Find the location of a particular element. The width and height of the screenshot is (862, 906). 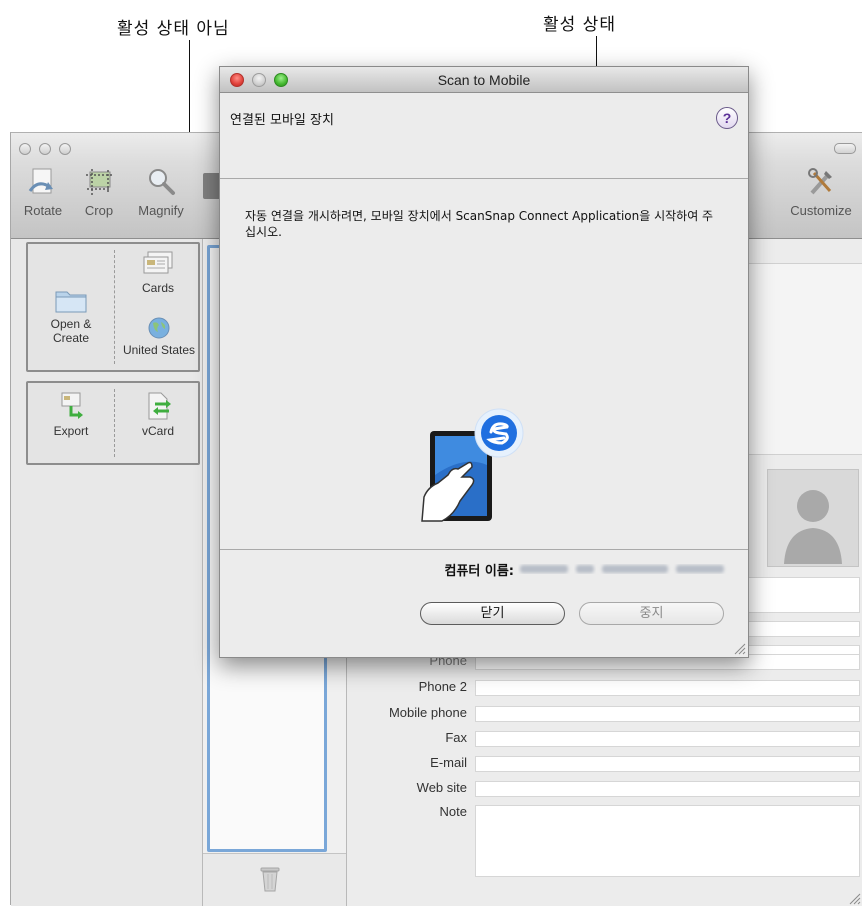

vcard-icon is located at coordinates (158, 406).